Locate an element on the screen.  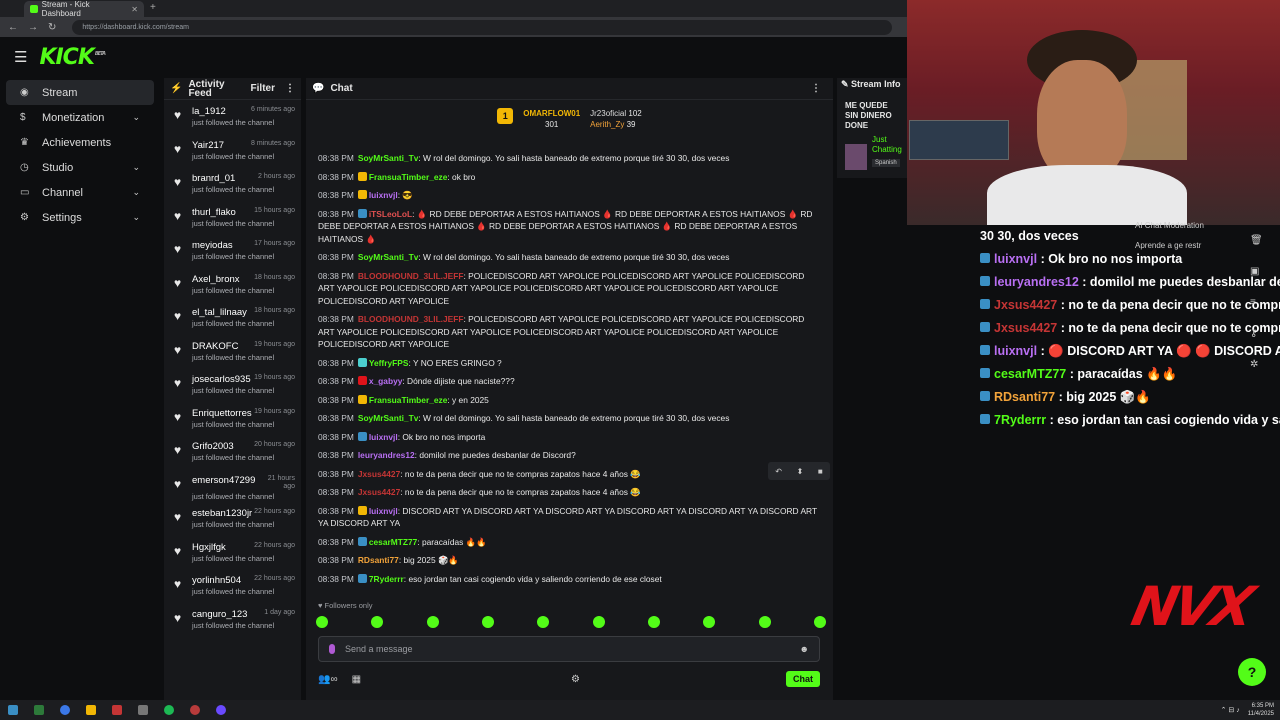
chat-message: 08:38 PM luixnvjl: Ok bro no nos importa is located at coordinates (569, 437).